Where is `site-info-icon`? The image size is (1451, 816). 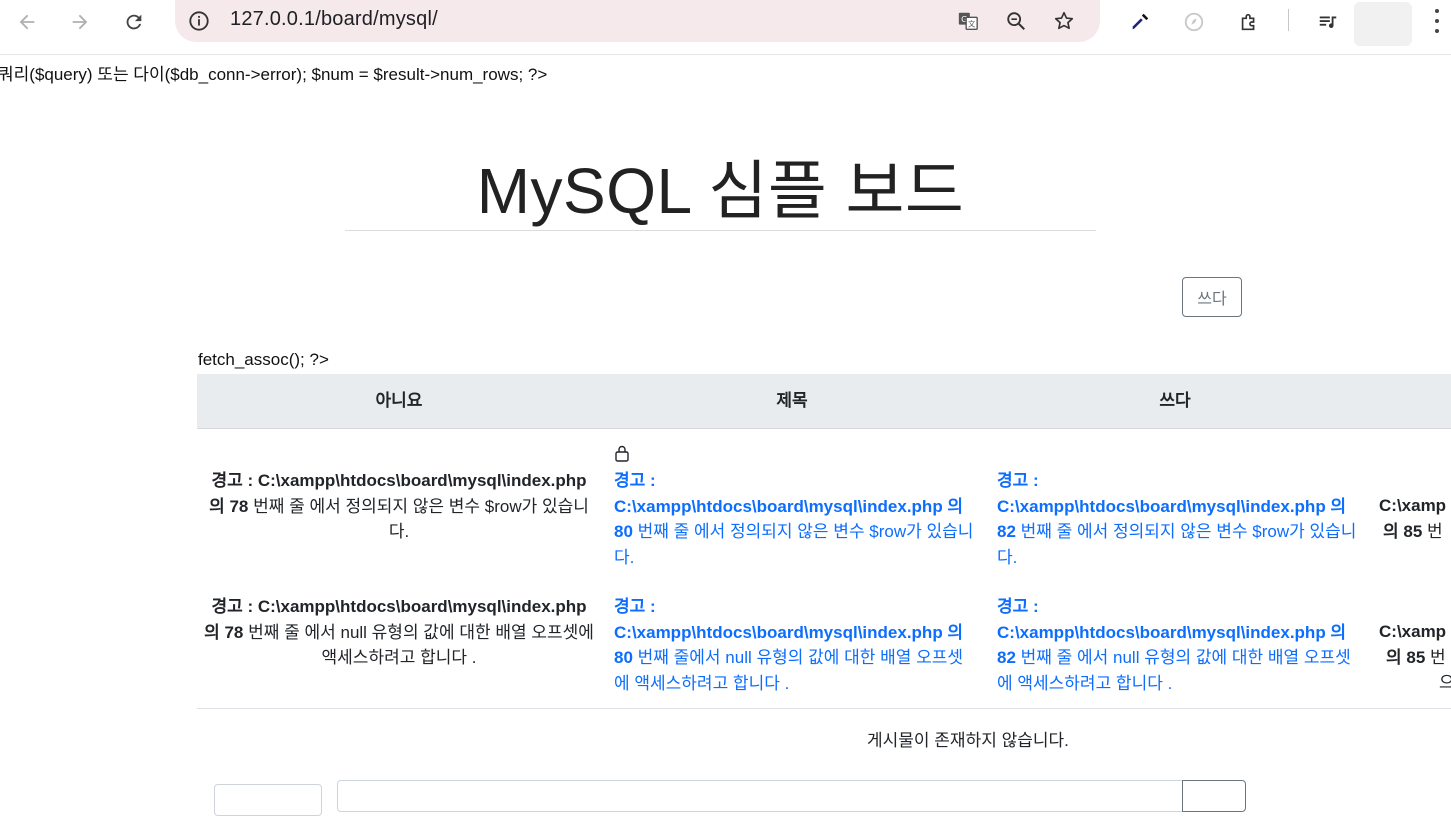
site-info-icon is located at coordinates (199, 21).